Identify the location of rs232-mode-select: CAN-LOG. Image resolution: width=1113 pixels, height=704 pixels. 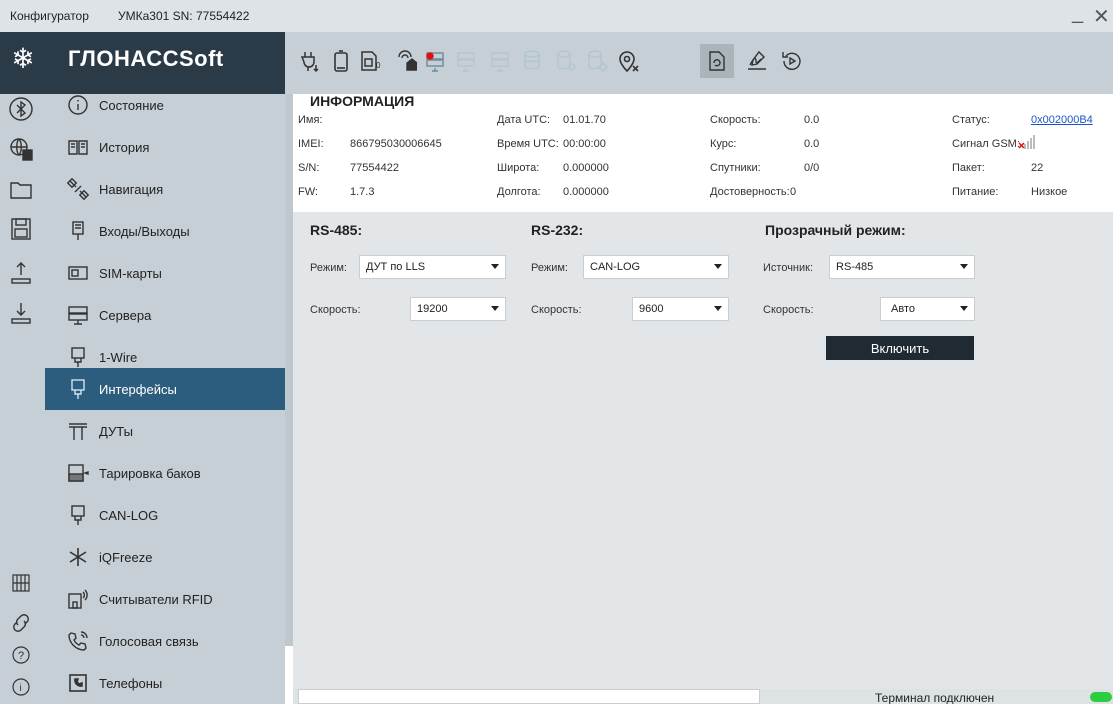
(656, 267).